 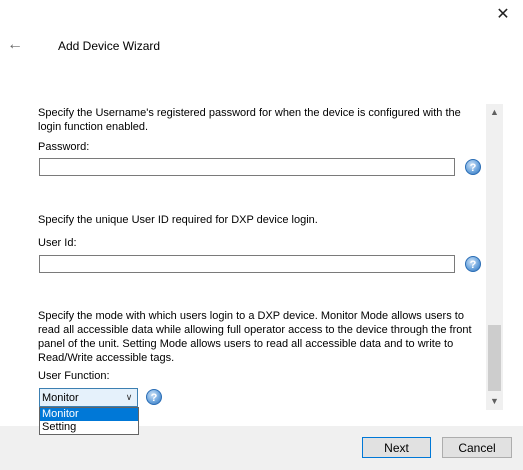 What do you see at coordinates (89, 414) in the screenshot?
I see `dropdown-option-monitor: Monitor` at bounding box center [89, 414].